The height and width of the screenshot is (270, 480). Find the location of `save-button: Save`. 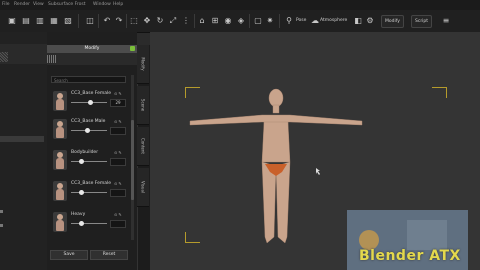

save-button: Save is located at coordinates (69, 255).